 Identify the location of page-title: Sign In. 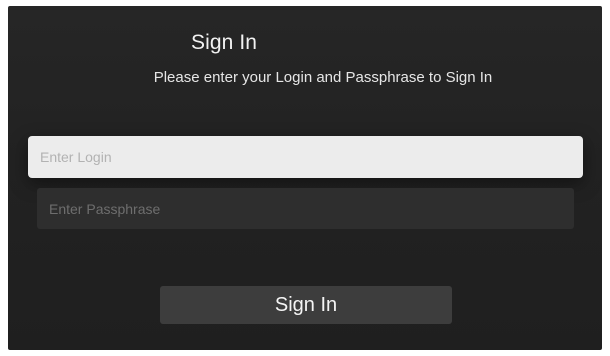
(224, 42).